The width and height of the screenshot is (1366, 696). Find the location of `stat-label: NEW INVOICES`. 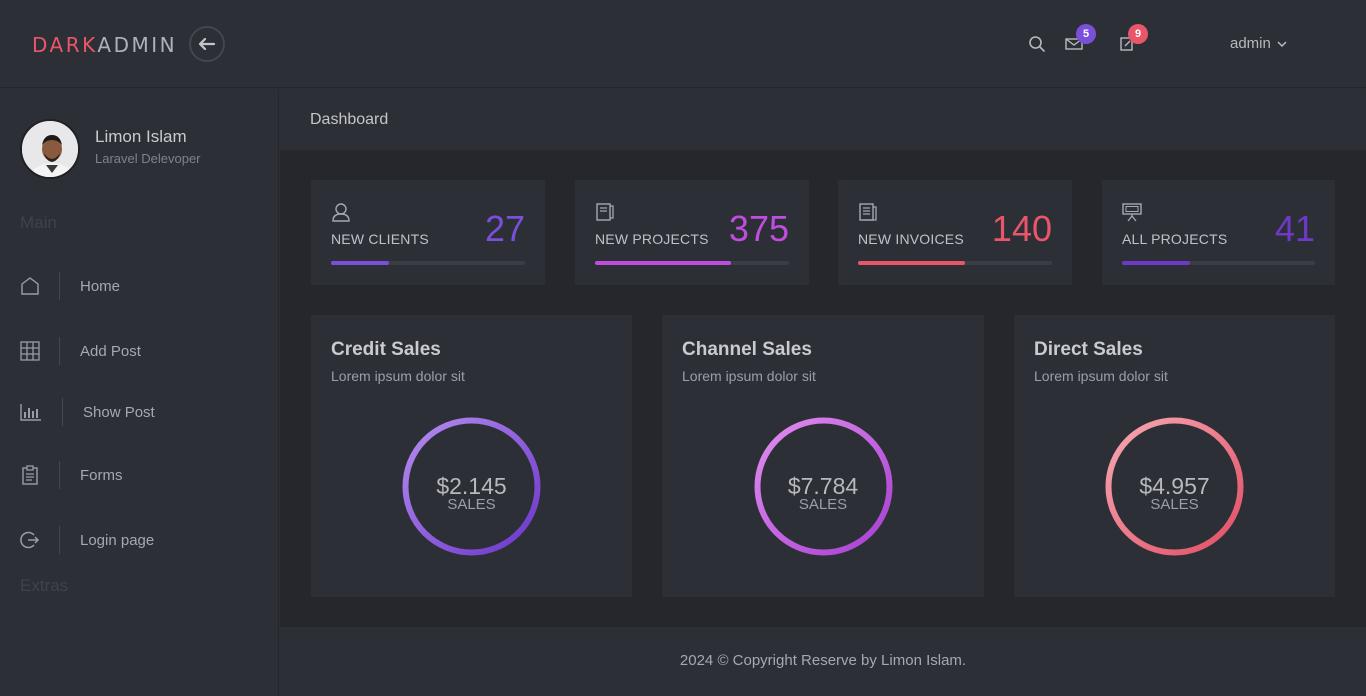

stat-label: NEW INVOICES is located at coordinates (911, 239).